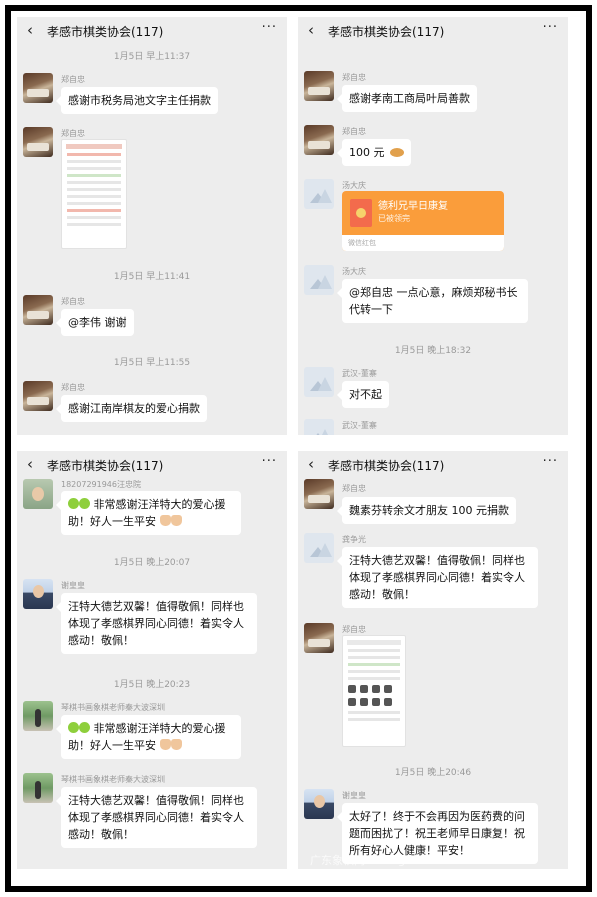 The image size is (597, 897). Describe the element at coordinates (423, 243) in the screenshot. I see `red-packet-footer: 微信红包` at that location.